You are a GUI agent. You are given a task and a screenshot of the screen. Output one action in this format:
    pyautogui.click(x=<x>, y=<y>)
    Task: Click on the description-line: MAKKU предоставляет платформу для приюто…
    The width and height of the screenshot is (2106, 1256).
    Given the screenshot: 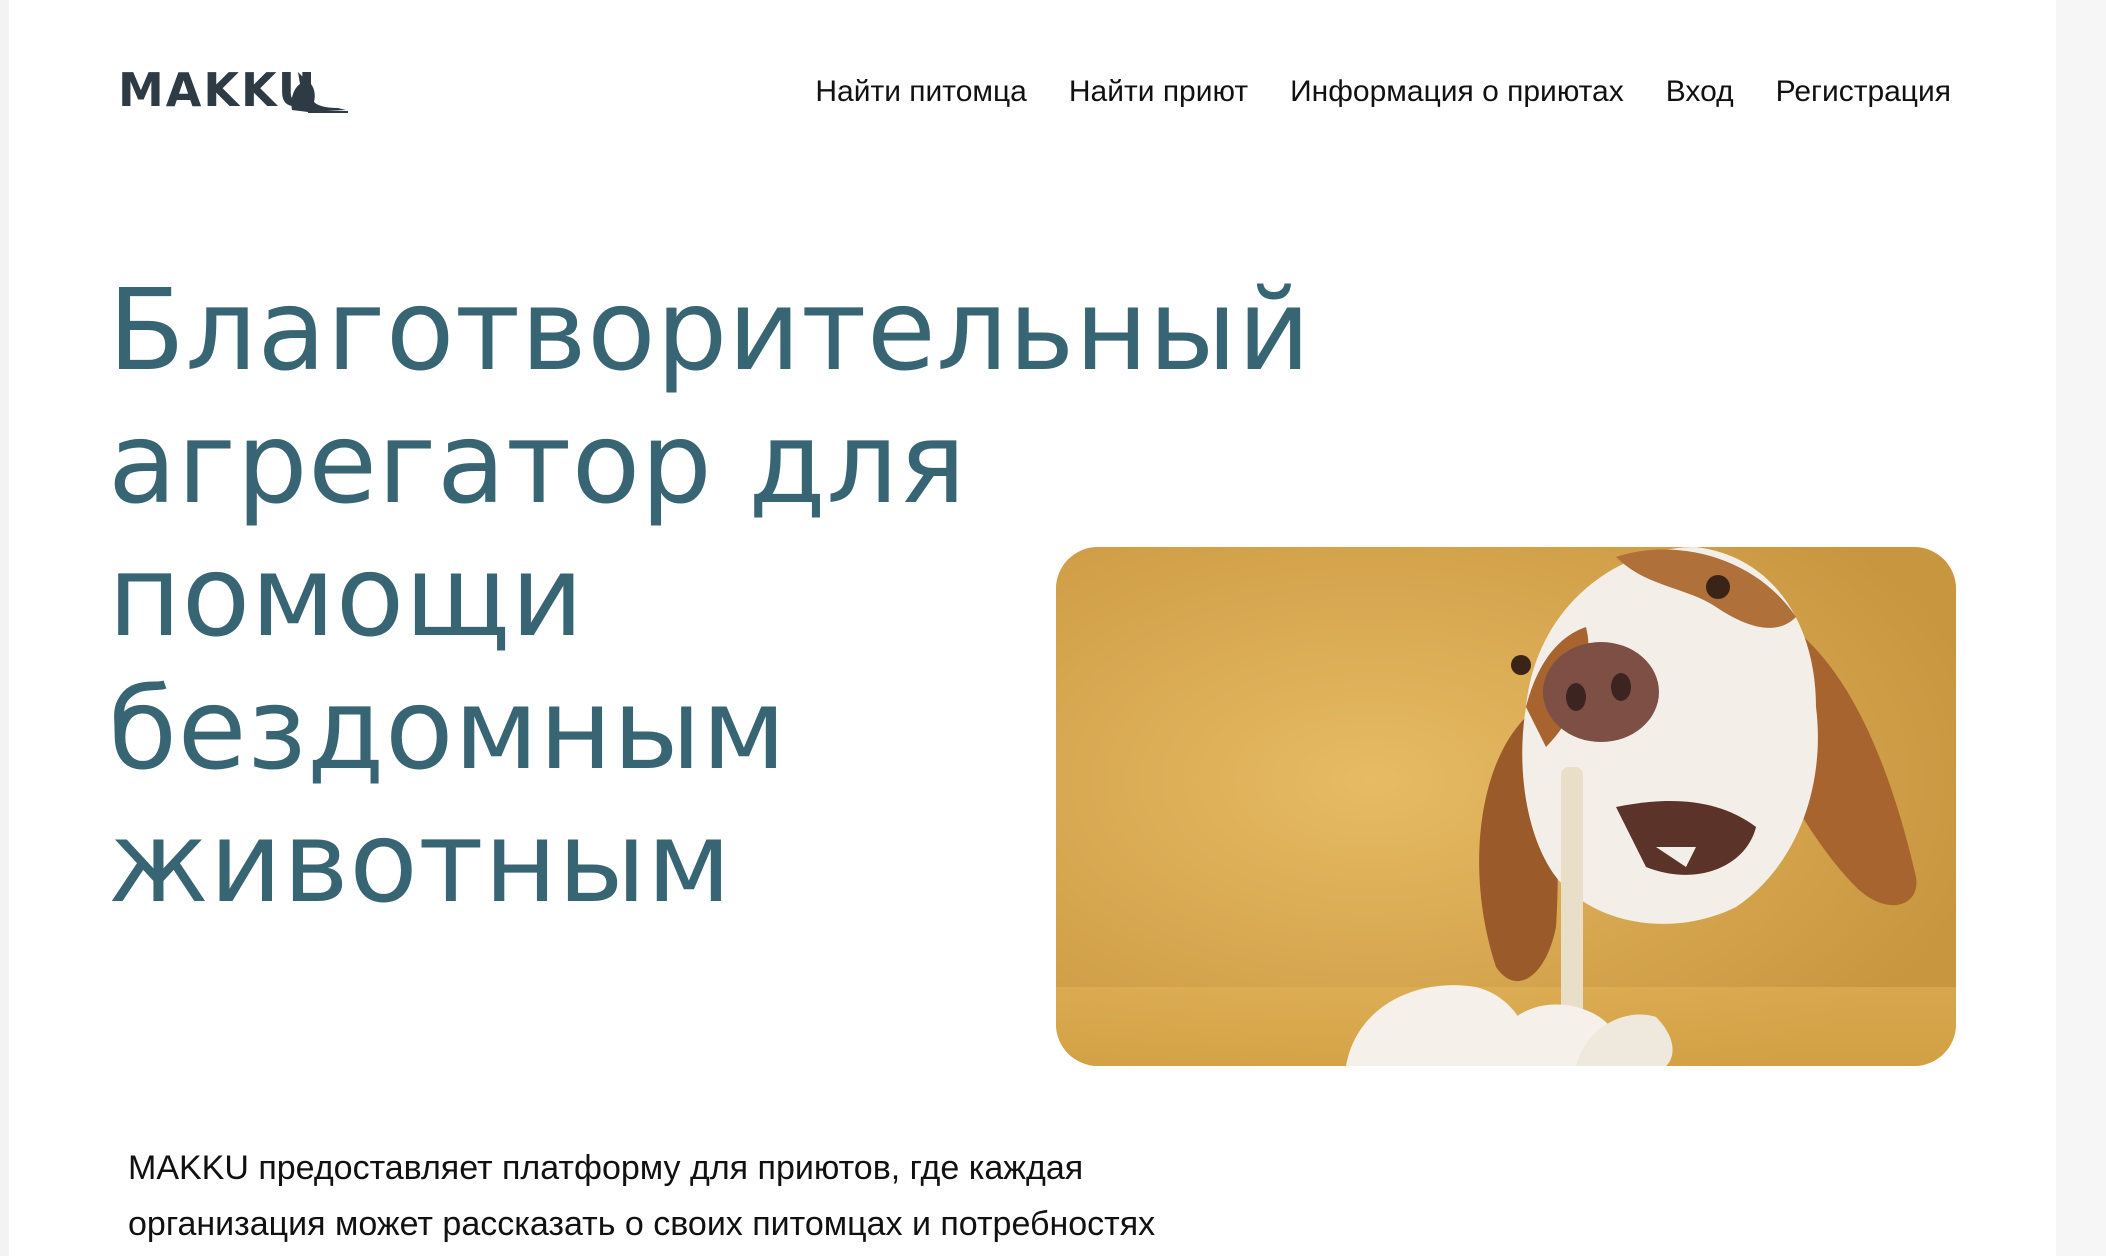 What is the action you would take?
    pyautogui.click(x=606, y=1168)
    